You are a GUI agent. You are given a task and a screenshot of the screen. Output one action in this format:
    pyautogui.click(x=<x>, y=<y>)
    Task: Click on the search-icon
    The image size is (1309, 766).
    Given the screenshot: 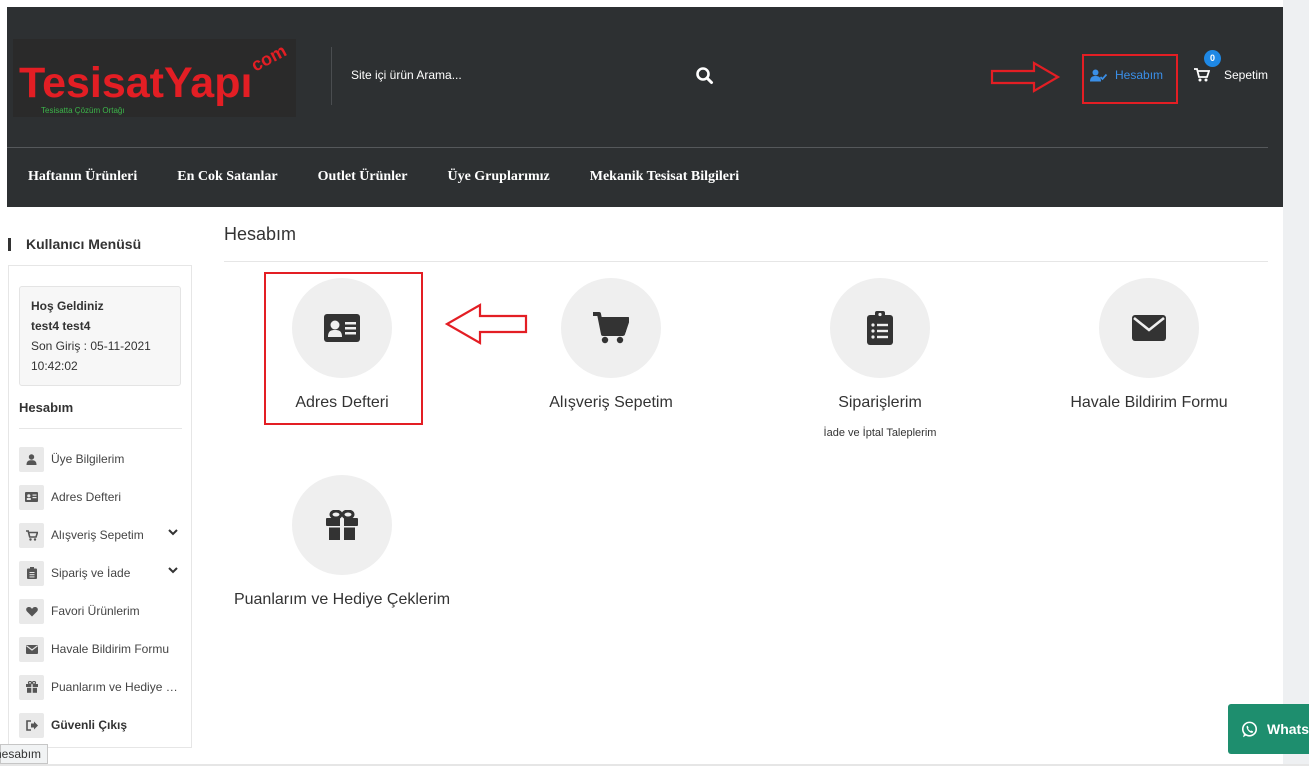 What is the action you would take?
    pyautogui.click(x=705, y=76)
    